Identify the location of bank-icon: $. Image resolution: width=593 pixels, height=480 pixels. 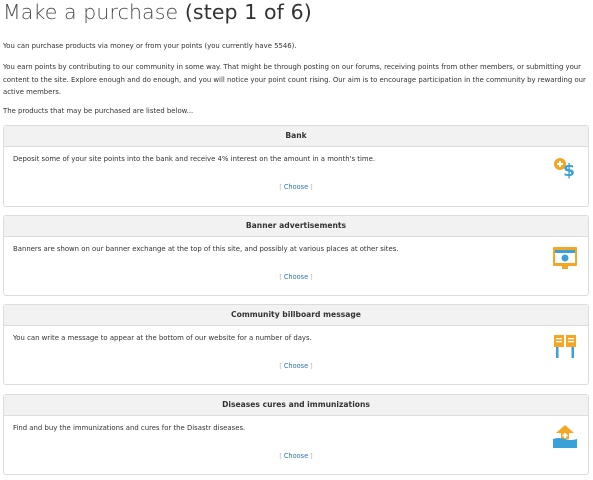
(565, 167).